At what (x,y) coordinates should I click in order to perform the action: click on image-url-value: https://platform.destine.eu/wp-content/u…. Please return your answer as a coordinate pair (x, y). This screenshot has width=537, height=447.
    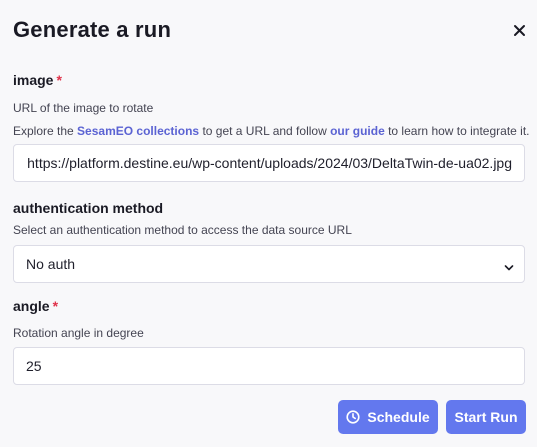
    Looking at the image, I should click on (269, 163).